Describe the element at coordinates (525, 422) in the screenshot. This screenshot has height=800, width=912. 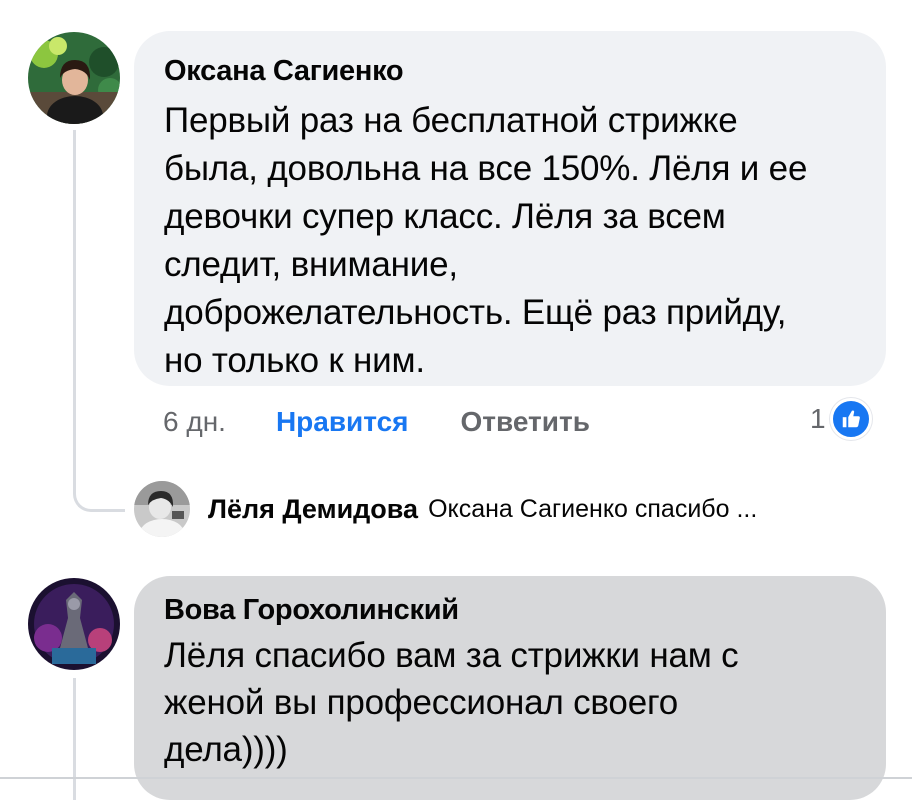
I see `reply-button: Ответить` at that location.